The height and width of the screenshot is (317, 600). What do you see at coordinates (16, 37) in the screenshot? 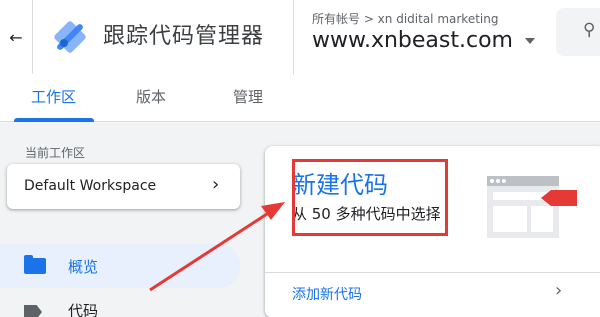
I see `back-arrow-icon: ←` at bounding box center [16, 37].